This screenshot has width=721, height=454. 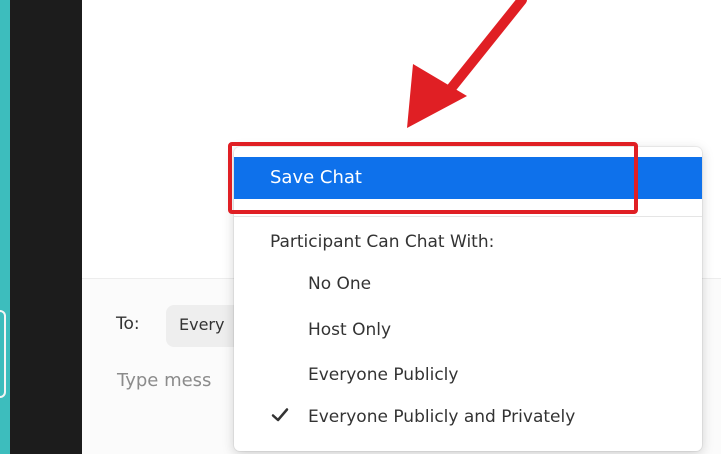 What do you see at coordinates (468, 284) in the screenshot?
I see `chat-with-no-one-option: No One` at bounding box center [468, 284].